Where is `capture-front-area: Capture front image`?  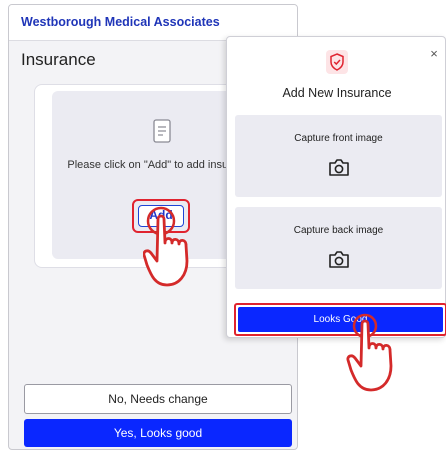
capture-front-area: Capture front image is located at coordinates (338, 156).